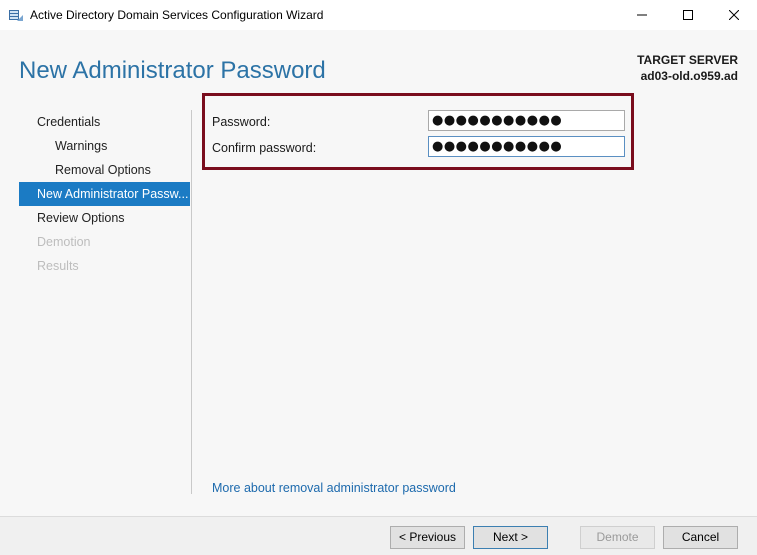  I want to click on nav-item-removal-options: Removal Options, so click(104, 170).